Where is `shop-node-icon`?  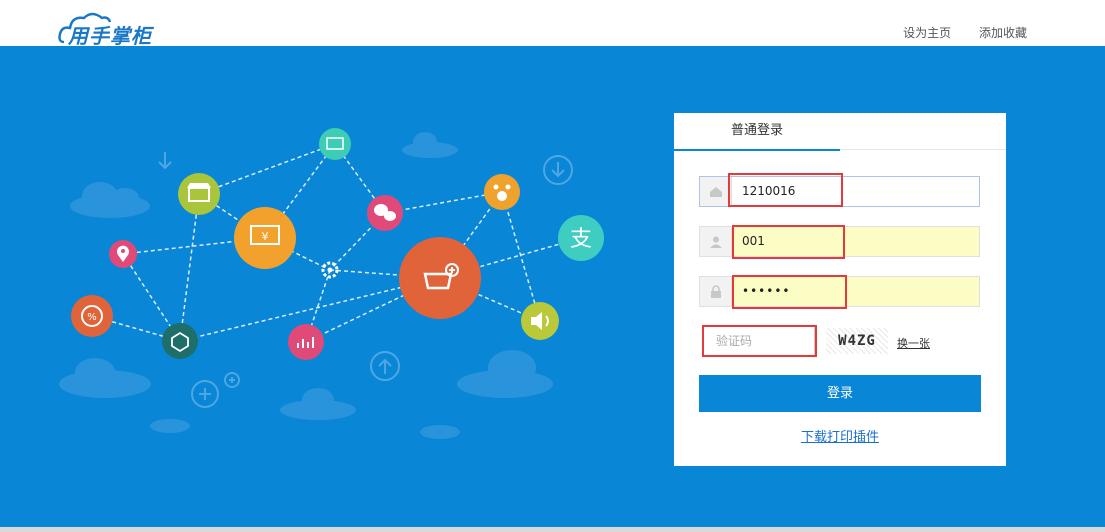
shop-node-icon is located at coordinates (199, 194).